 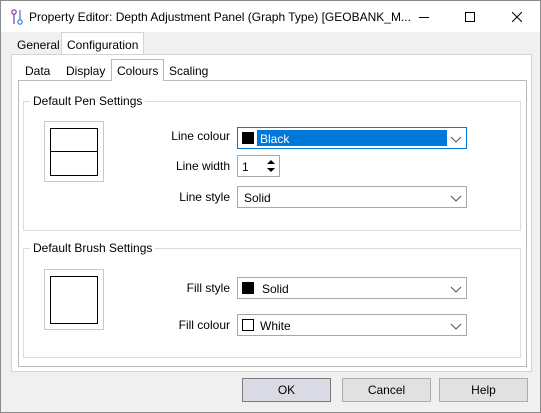 What do you see at coordinates (386, 390) in the screenshot?
I see `cancel-button: Cancel` at bounding box center [386, 390].